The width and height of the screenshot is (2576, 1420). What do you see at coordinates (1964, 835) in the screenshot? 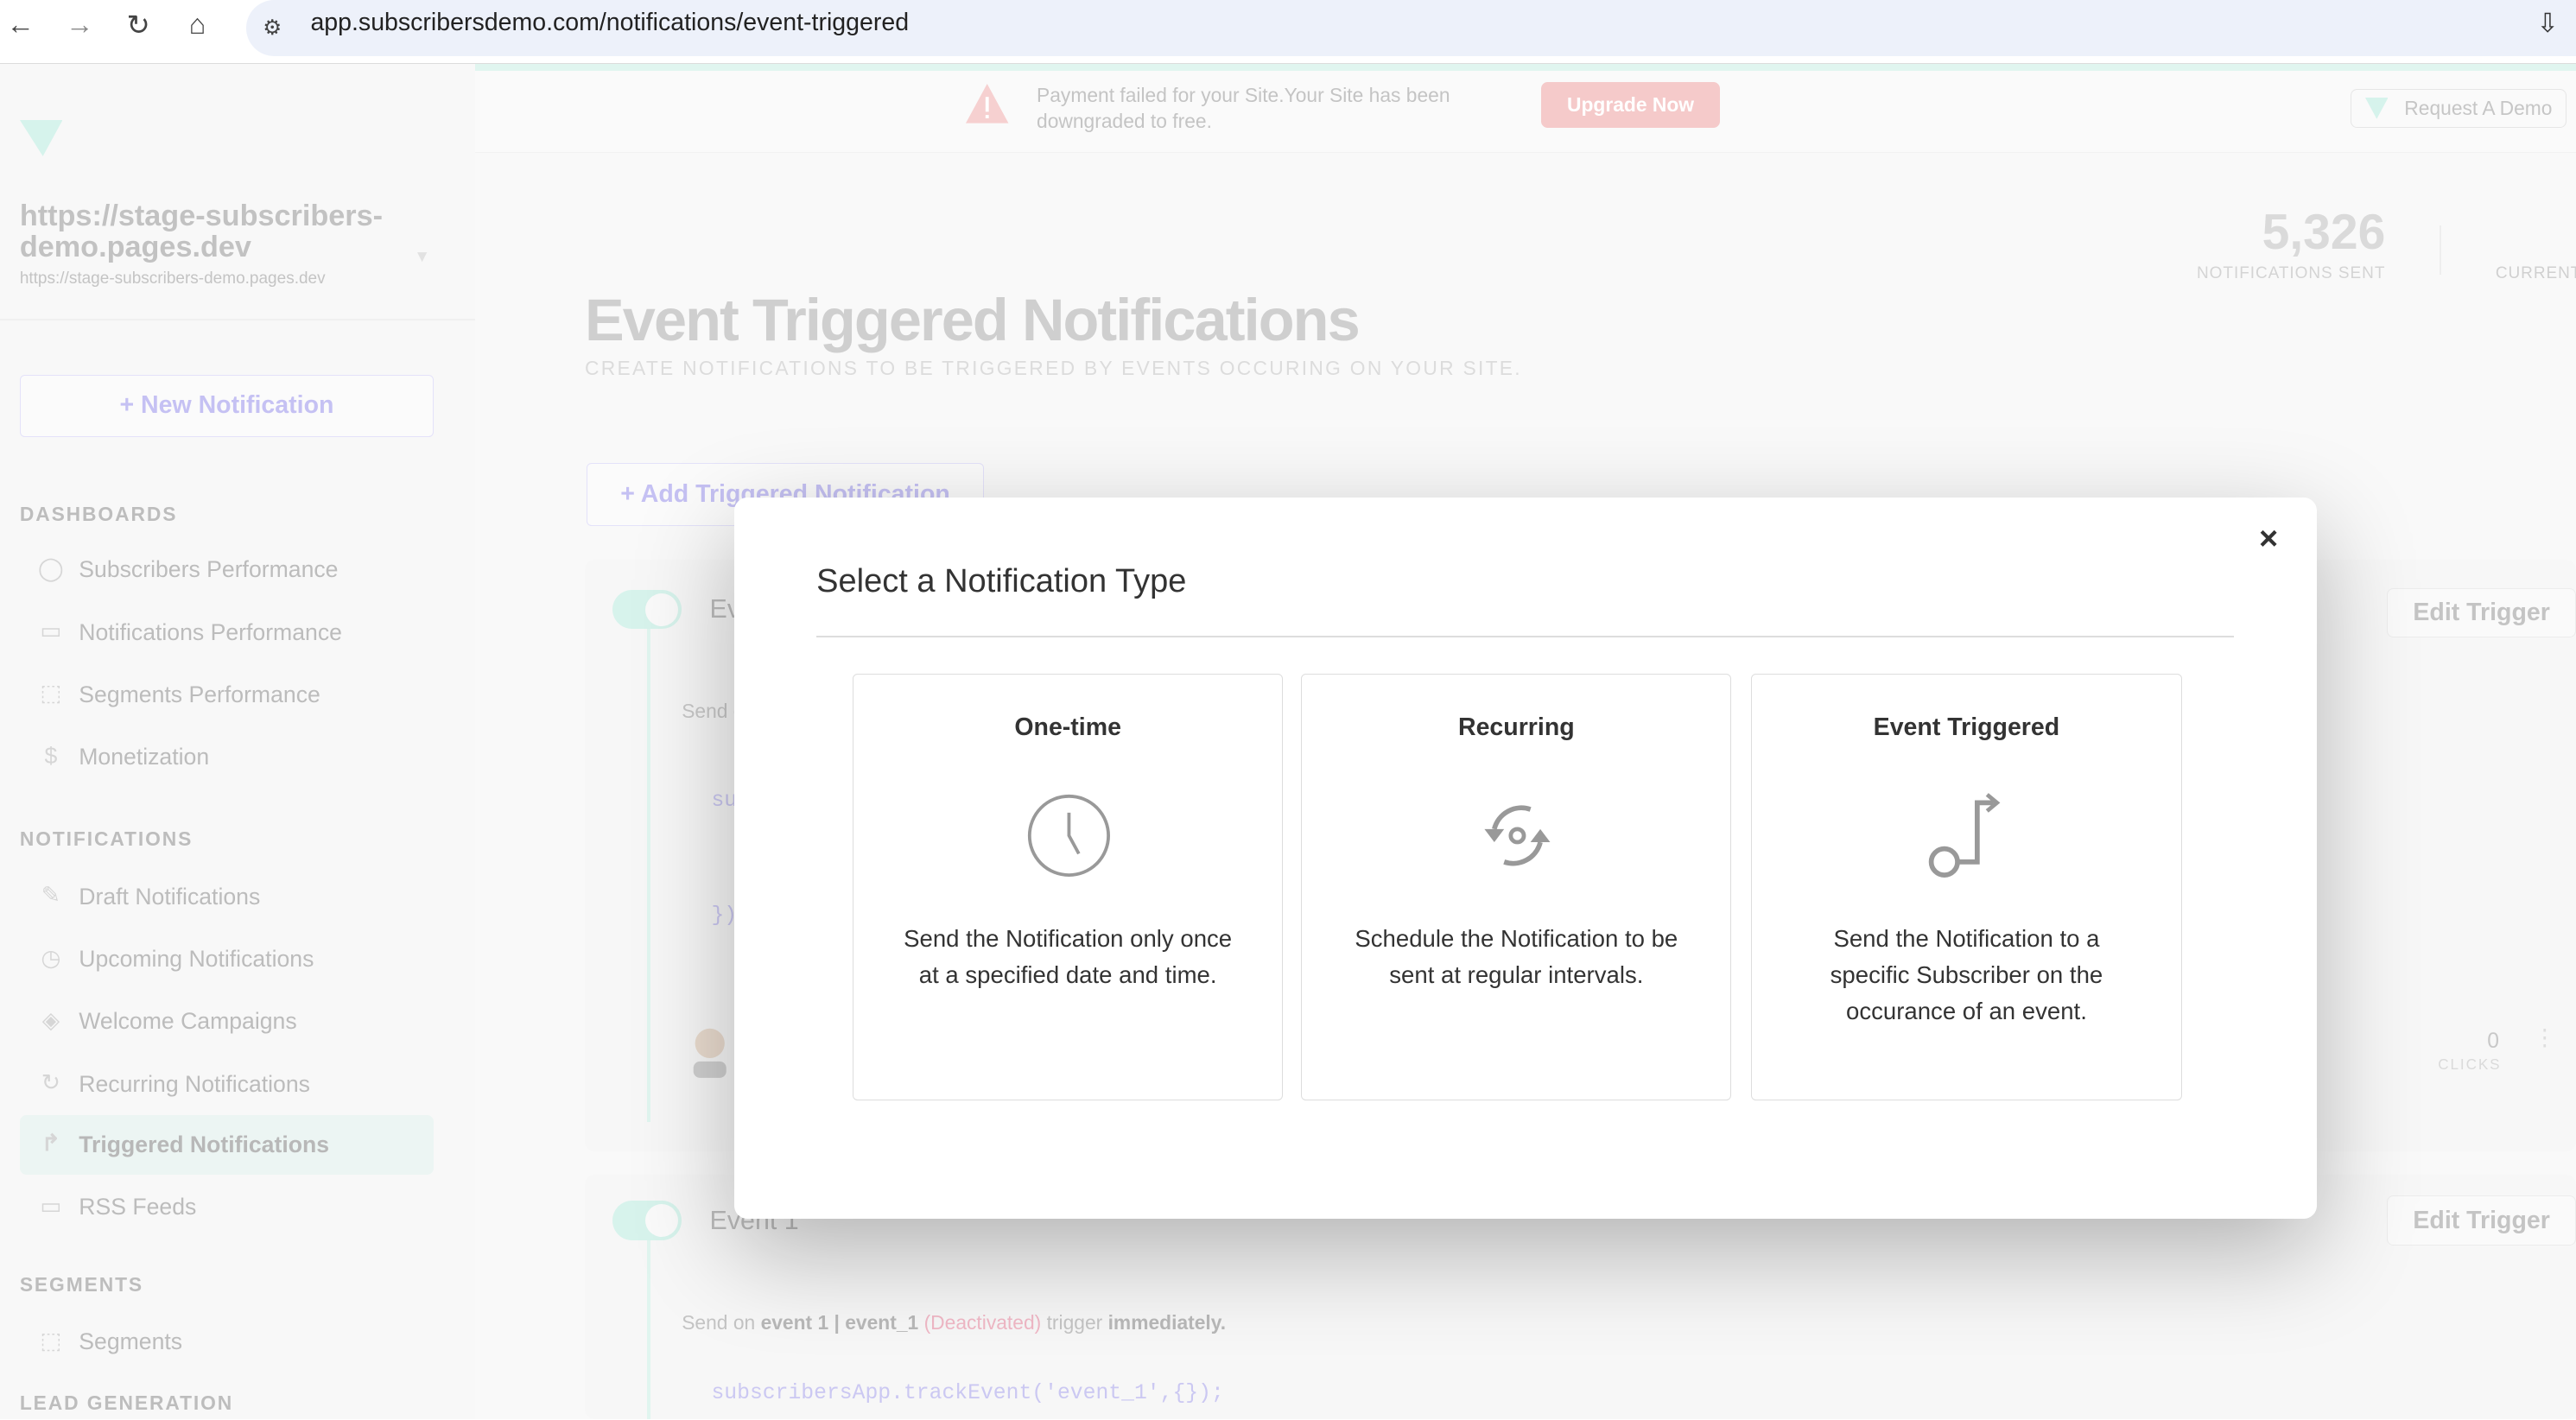
I see `trigger-icon` at bounding box center [1964, 835].